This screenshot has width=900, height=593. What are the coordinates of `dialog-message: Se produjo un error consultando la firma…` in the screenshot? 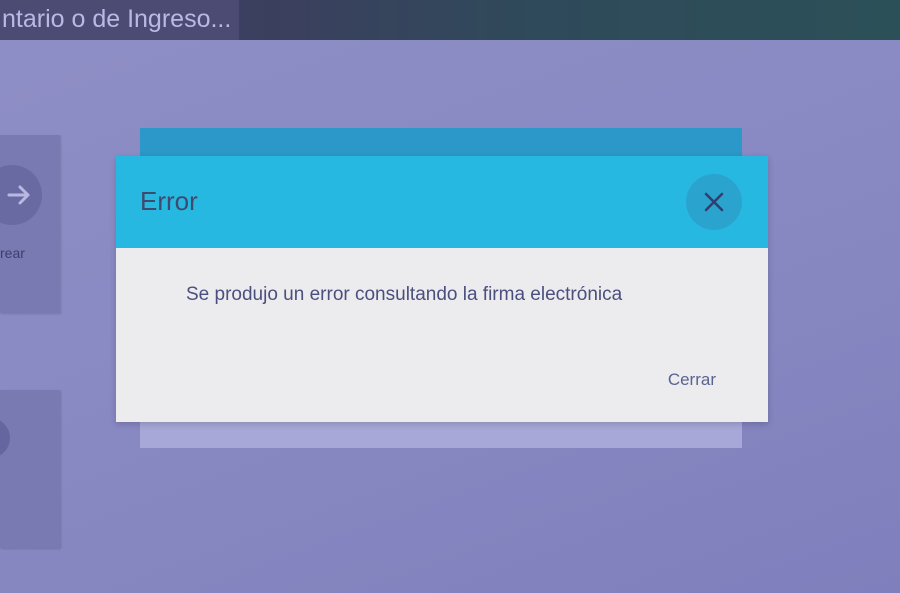 It's located at (404, 294).